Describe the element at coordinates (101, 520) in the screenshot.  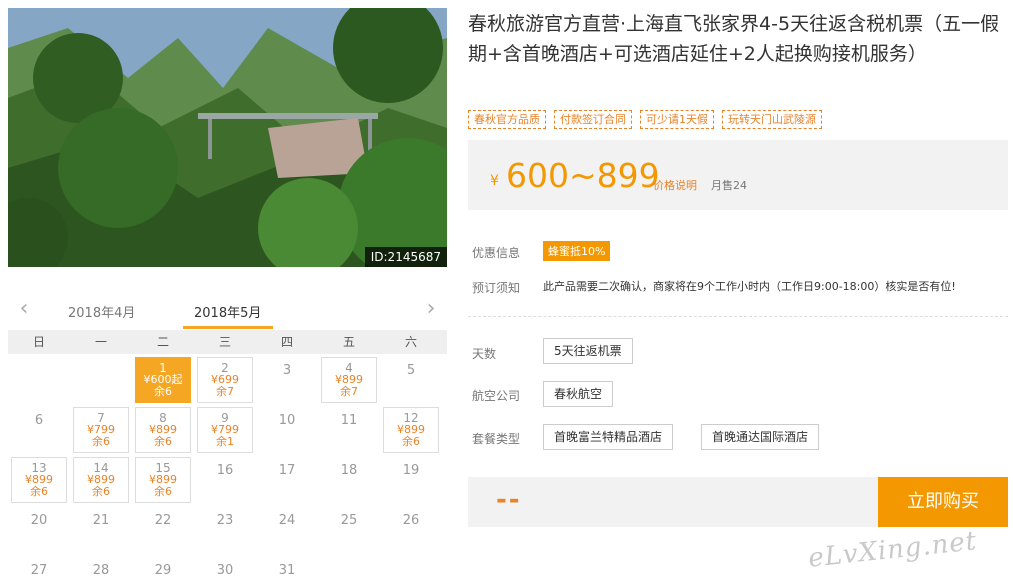
I see `calendar-day-number: 21` at that location.